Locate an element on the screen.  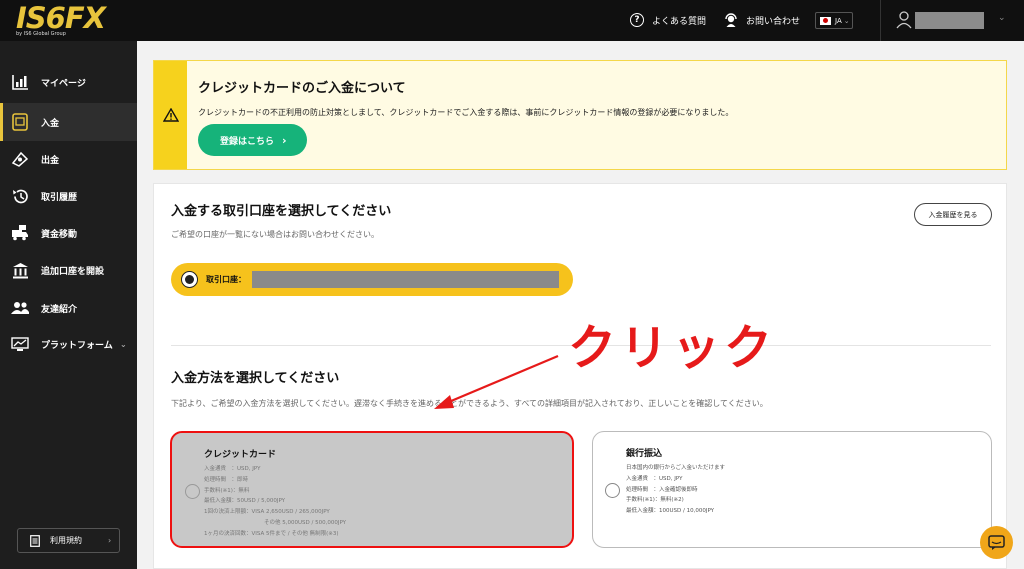
credit-card-title: クレジットカード is located at coordinates (240, 455).